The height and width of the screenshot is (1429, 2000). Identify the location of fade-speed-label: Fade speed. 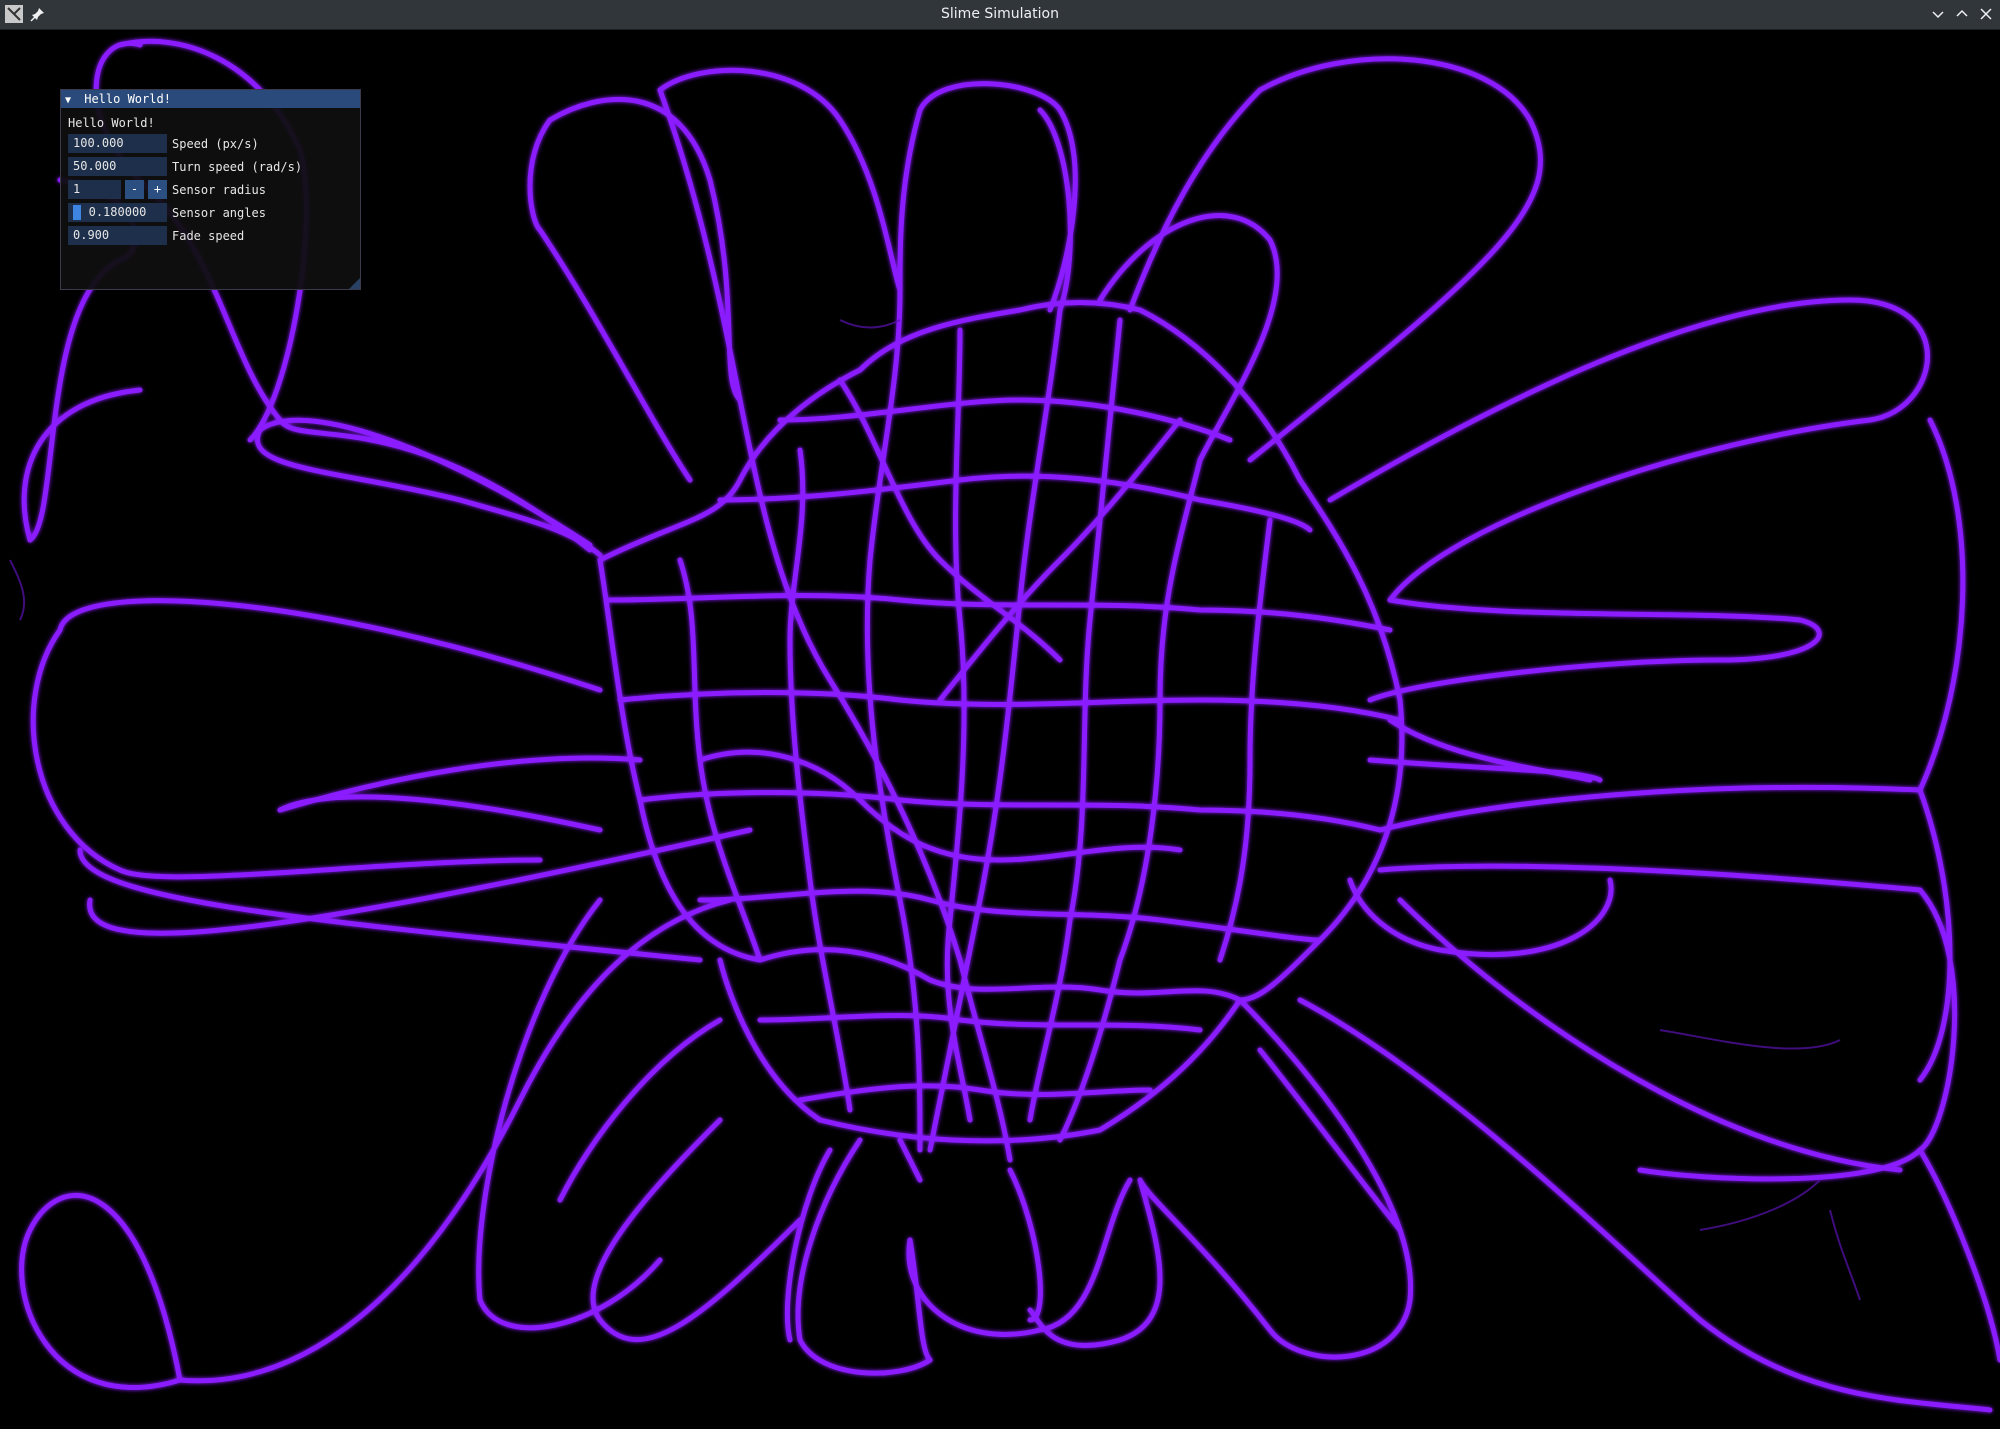
(208, 235).